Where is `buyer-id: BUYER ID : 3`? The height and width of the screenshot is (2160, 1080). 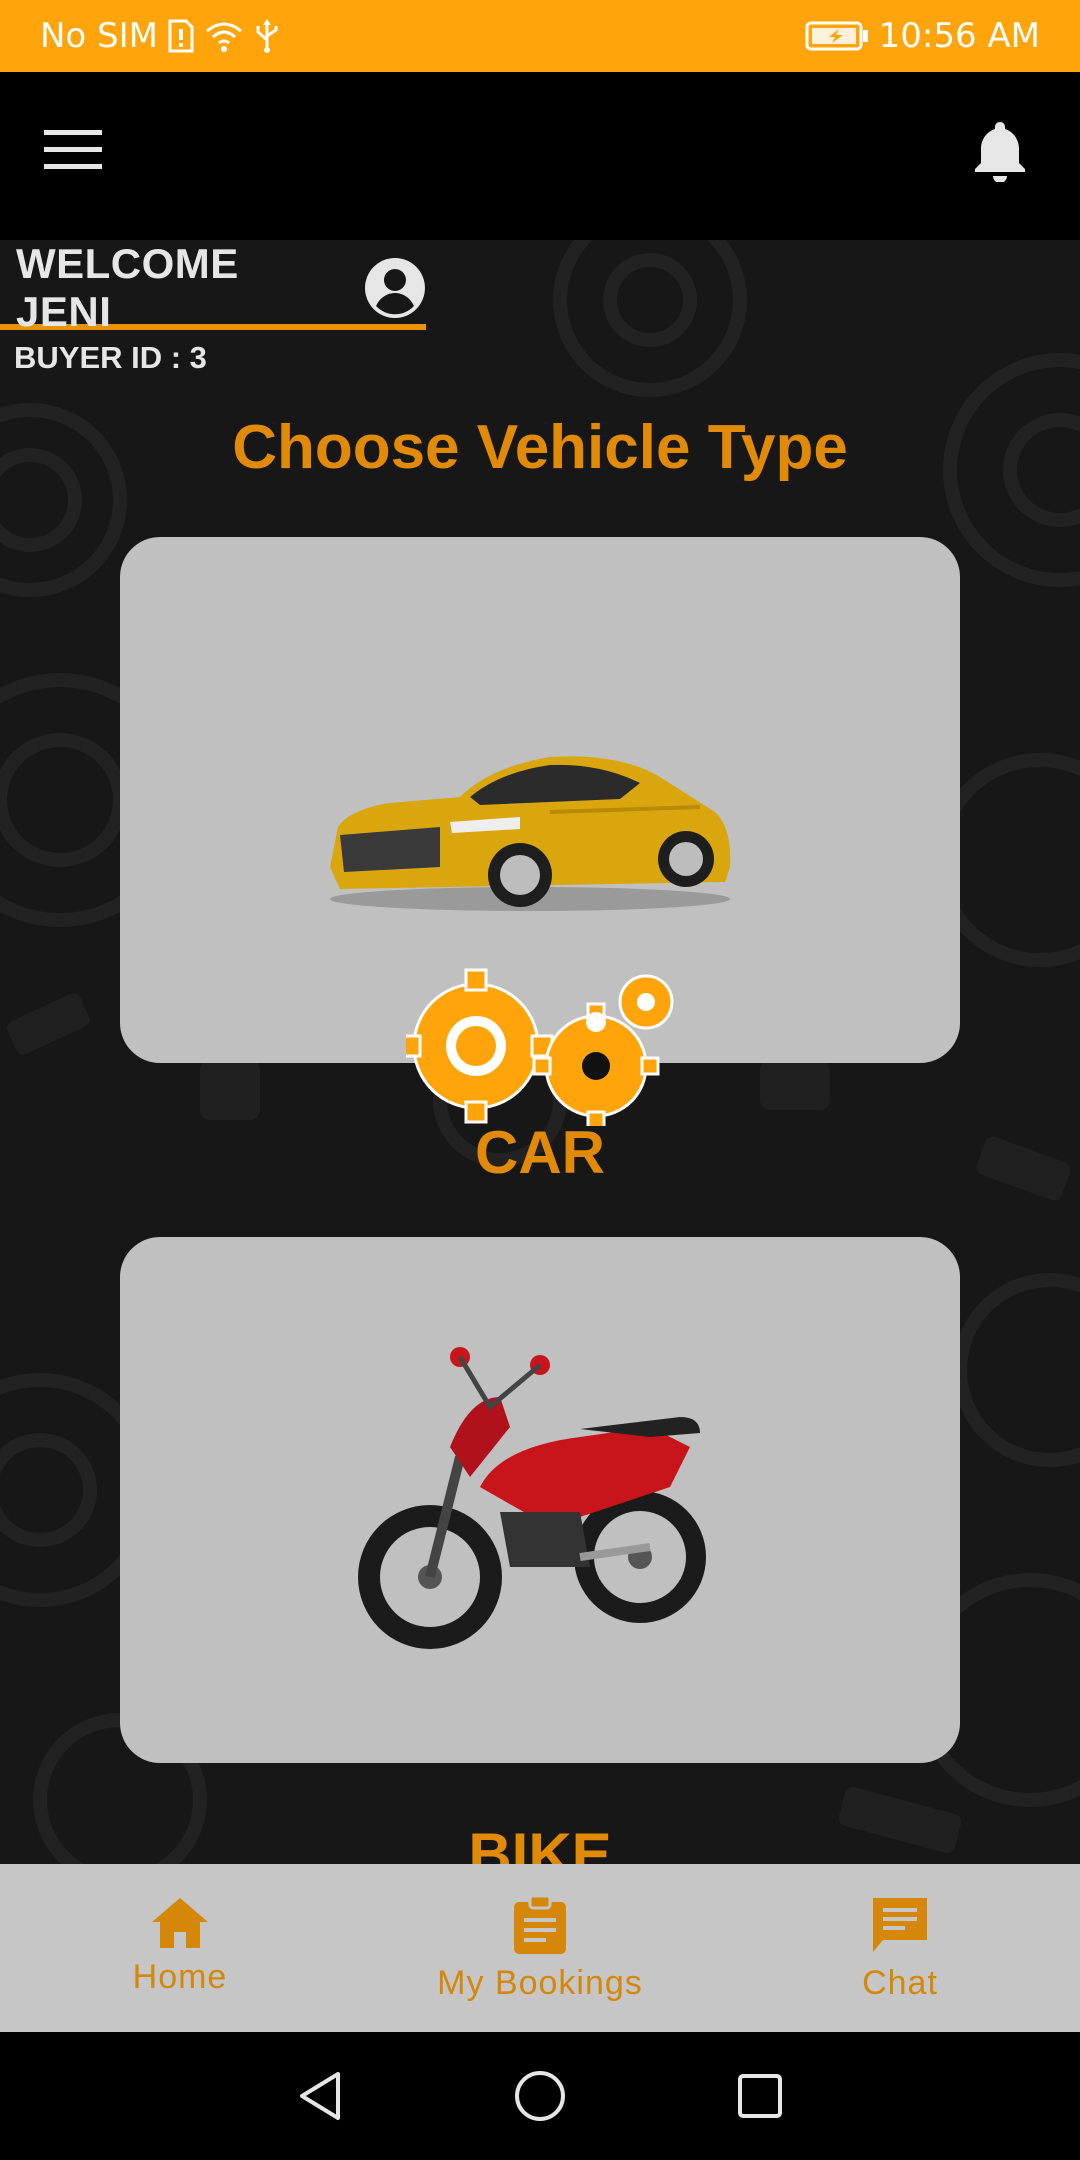 buyer-id: BUYER ID : 3 is located at coordinates (110, 357).